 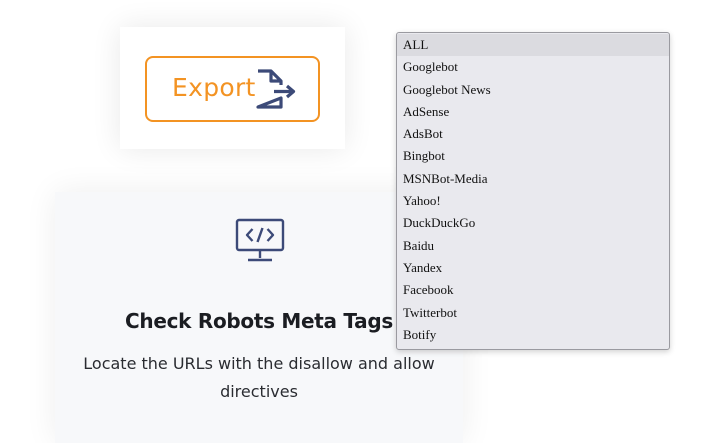 I want to click on dropdown-option-botify: Botify, so click(x=533, y=335).